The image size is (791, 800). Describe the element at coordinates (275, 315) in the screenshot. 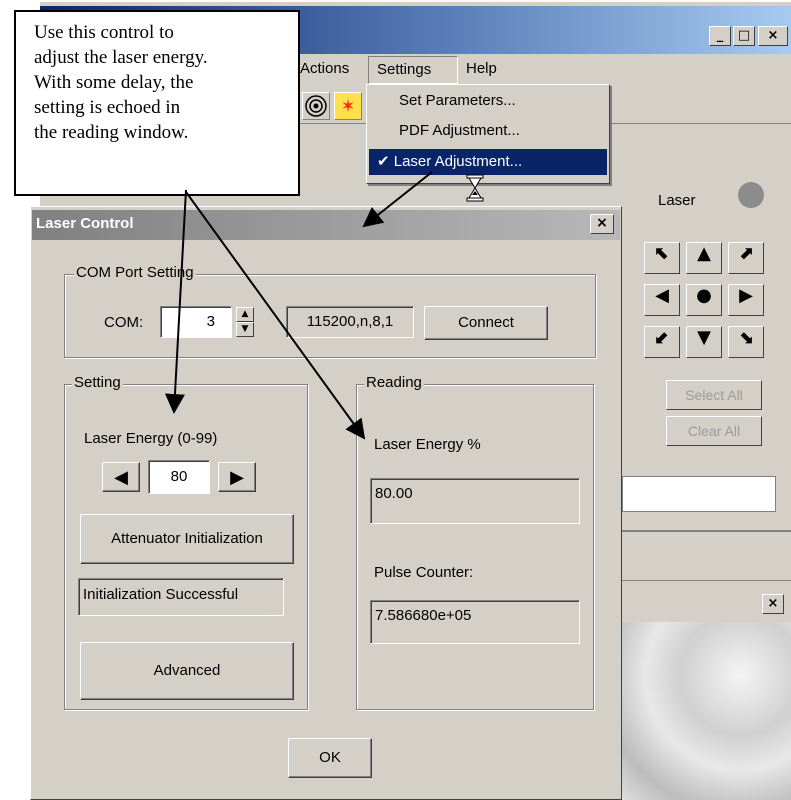

I see `arrow-to-reading` at that location.